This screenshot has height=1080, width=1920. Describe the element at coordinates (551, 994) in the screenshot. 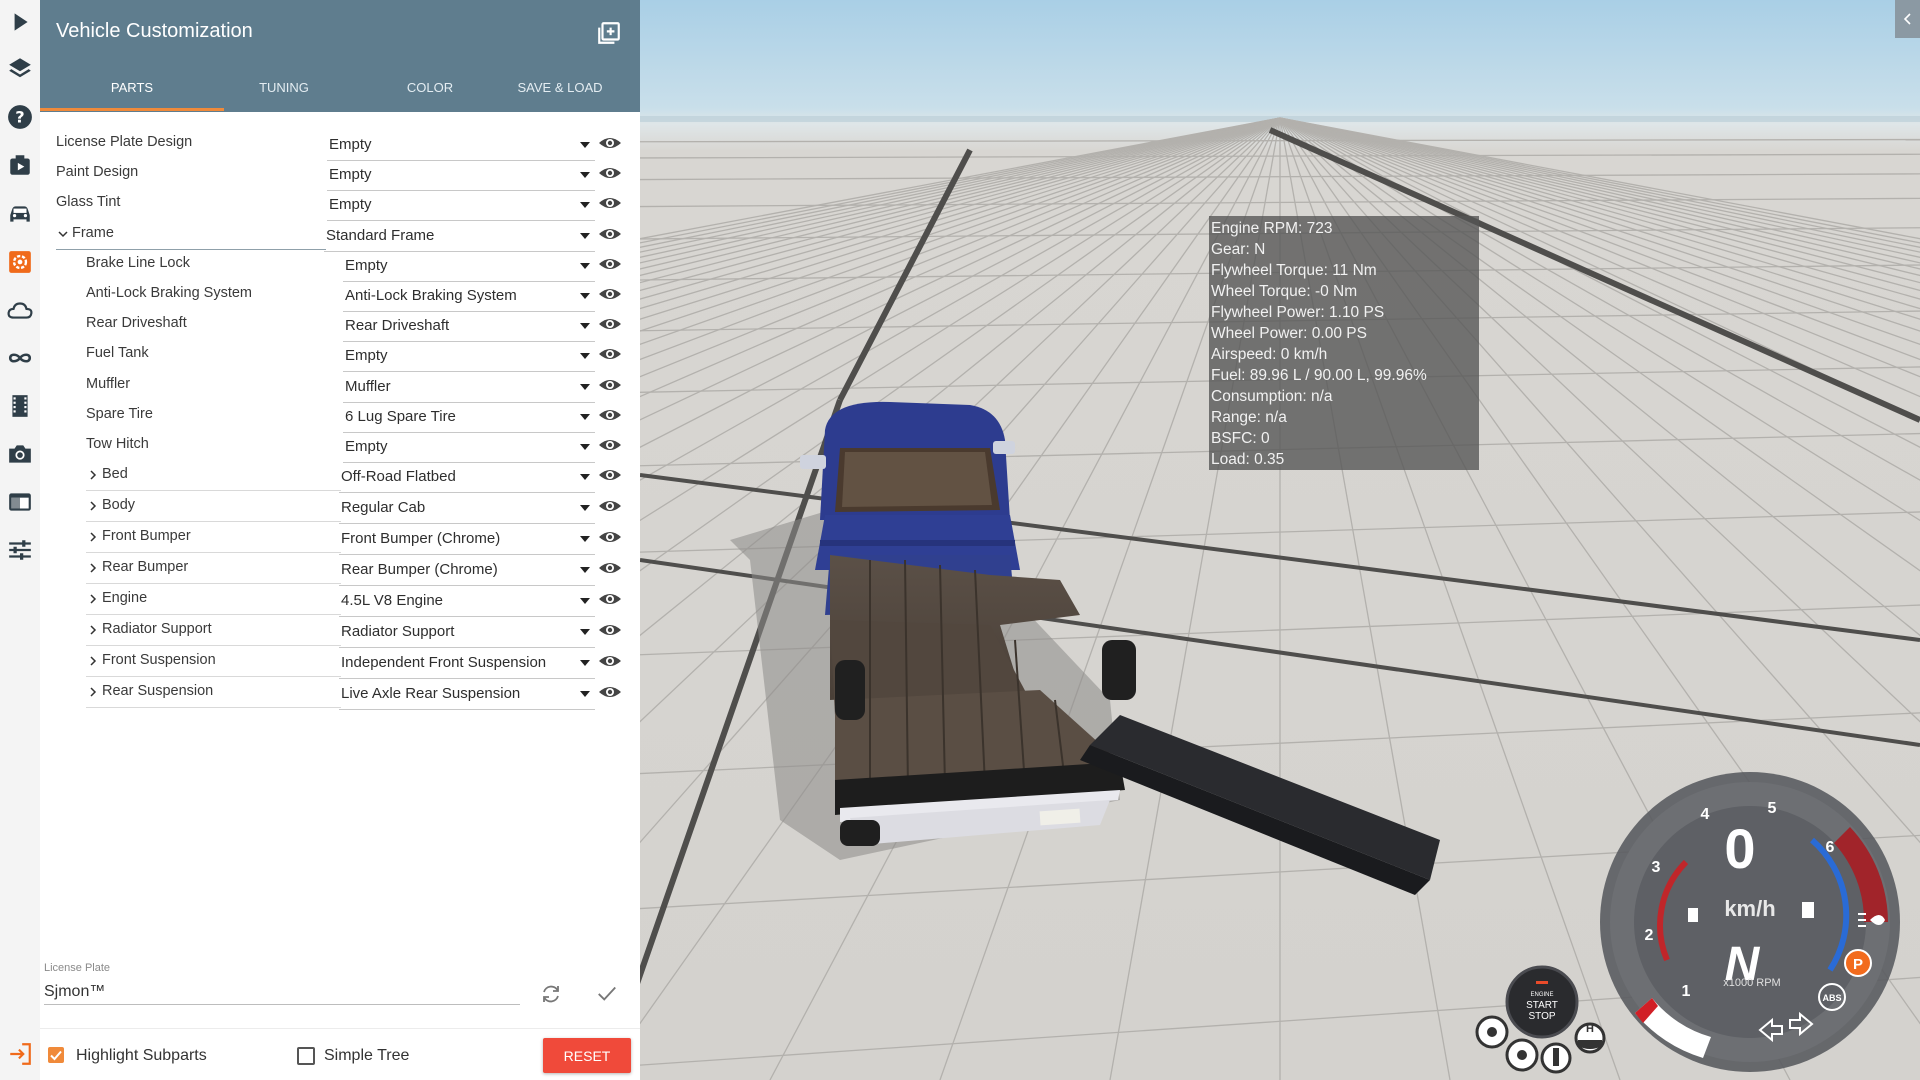

I see `randomize-plate-icon` at that location.